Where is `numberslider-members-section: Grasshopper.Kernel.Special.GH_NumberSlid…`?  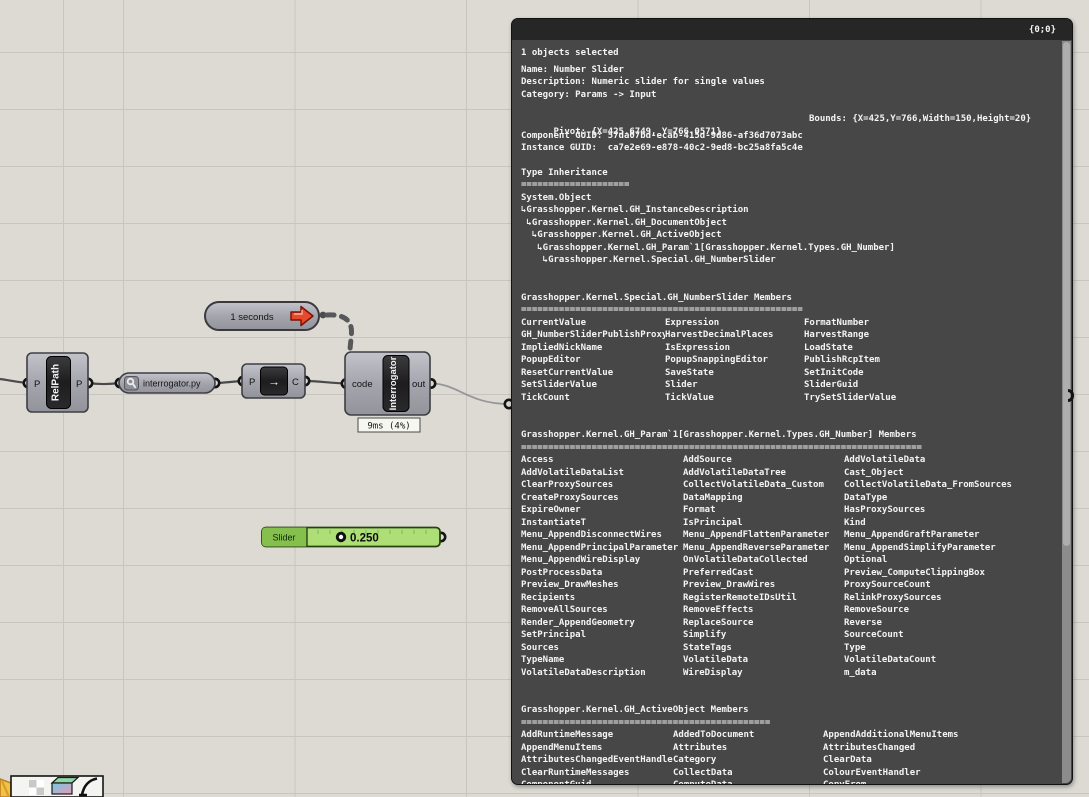 numberslider-members-section: Grasshopper.Kernel.Special.GH_NumberSlid… is located at coordinates (790, 348).